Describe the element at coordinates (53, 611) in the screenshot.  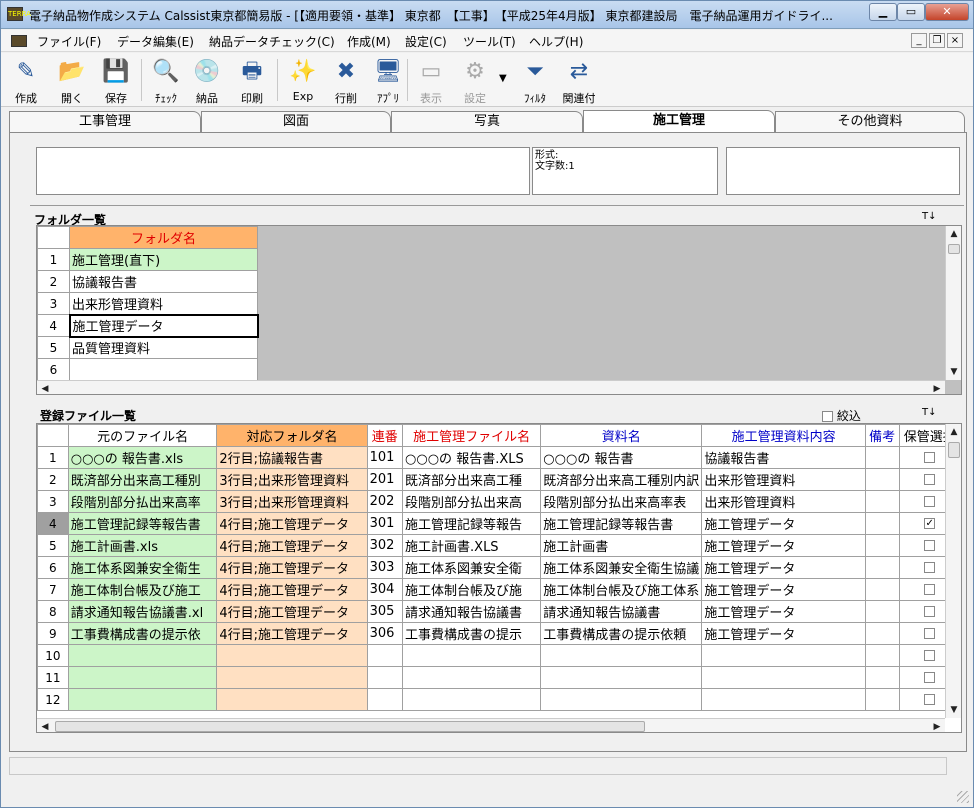
I see `row-number: 8` at that location.